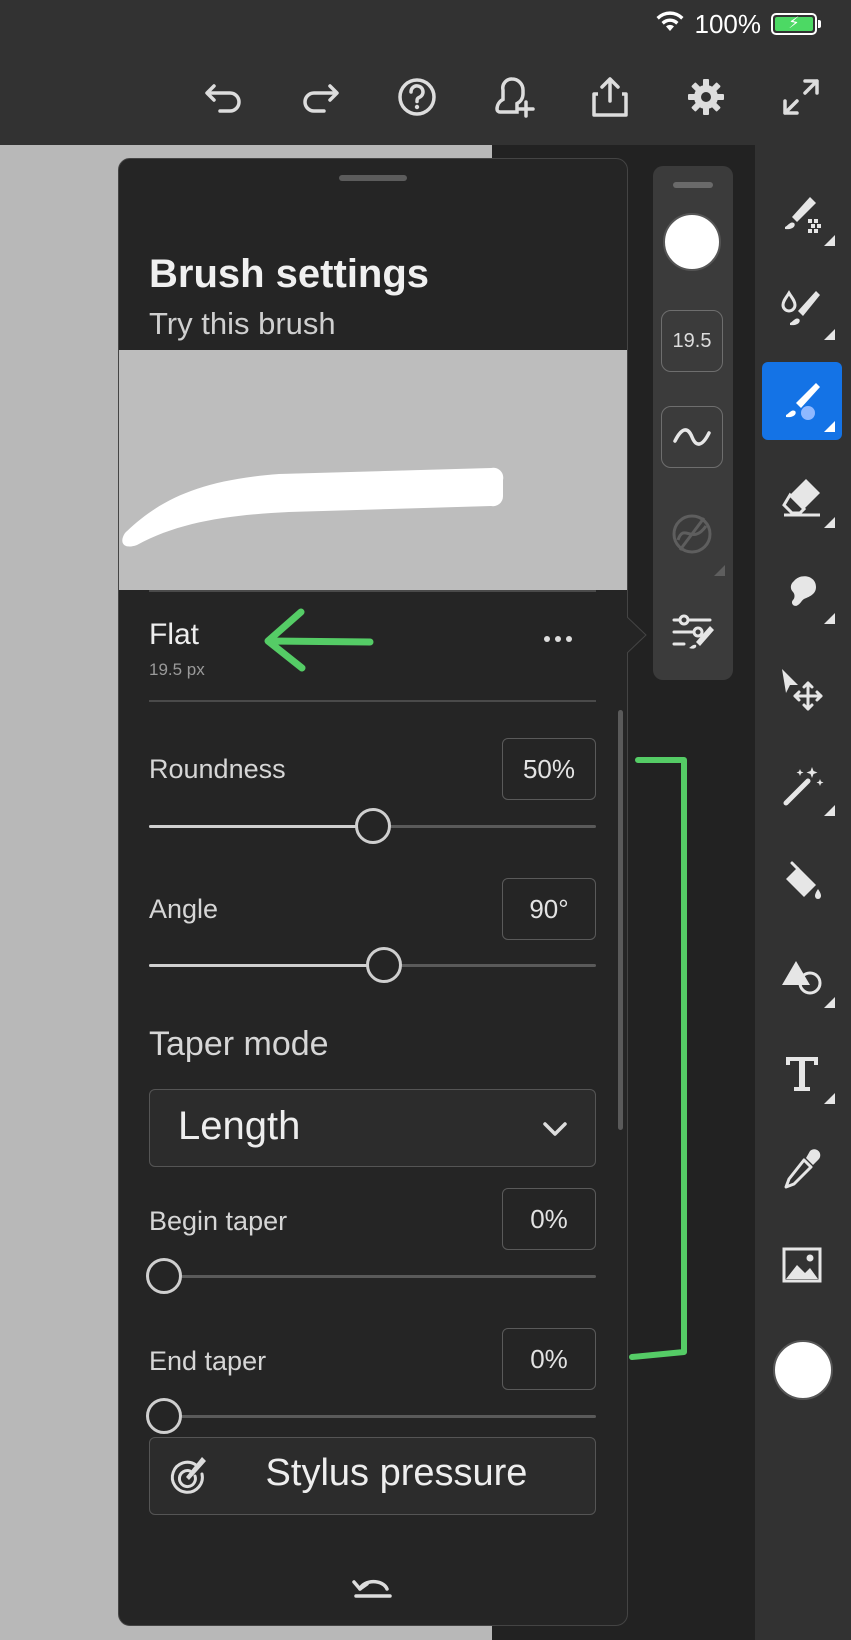 This screenshot has width=851, height=1640. I want to click on redo-icon, so click(320, 97).